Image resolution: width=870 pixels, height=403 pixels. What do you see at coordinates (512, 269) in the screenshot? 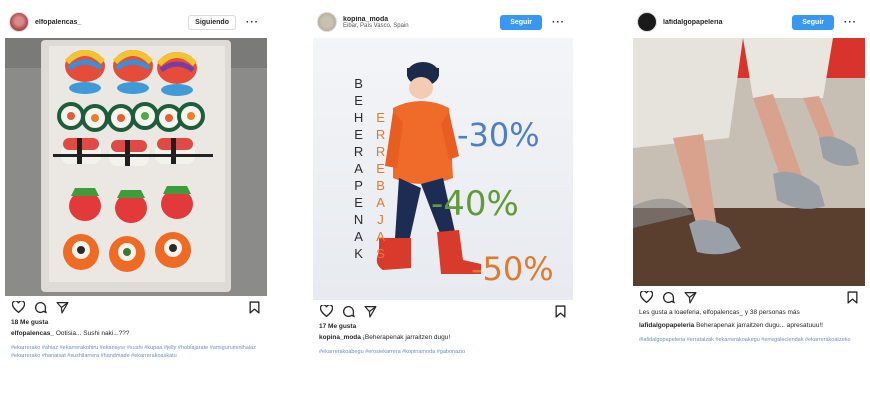
I see `discount-50: -50%` at bounding box center [512, 269].